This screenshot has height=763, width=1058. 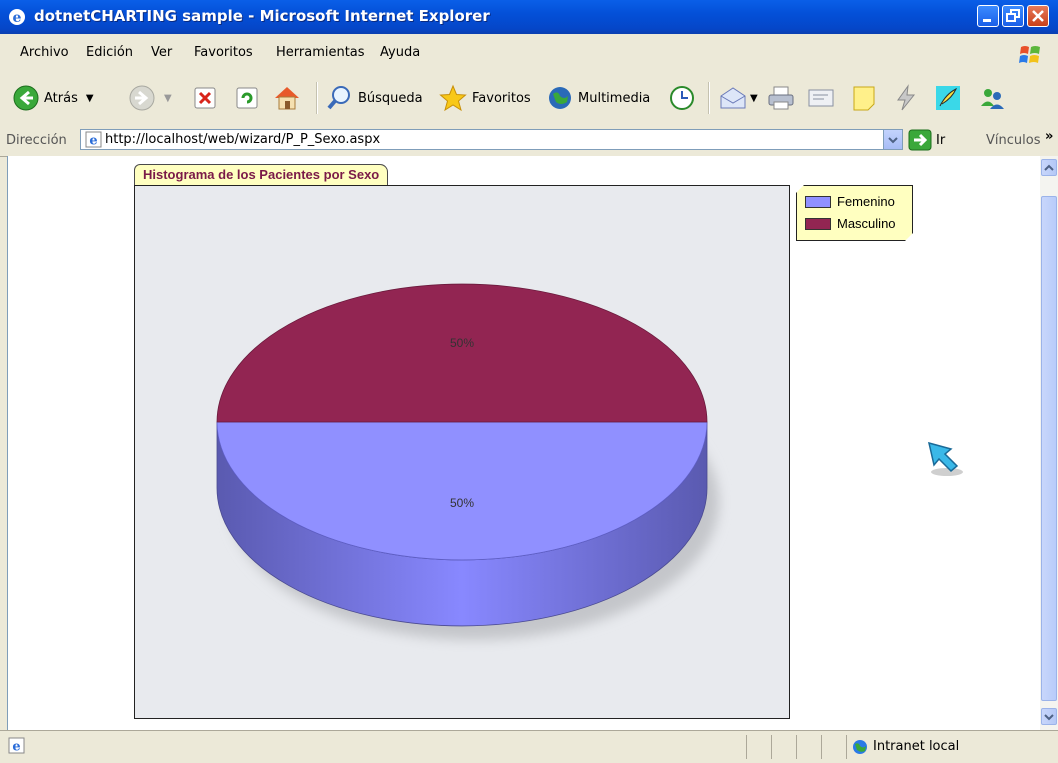 I want to click on security-zone: Intranet local, so click(x=916, y=746).